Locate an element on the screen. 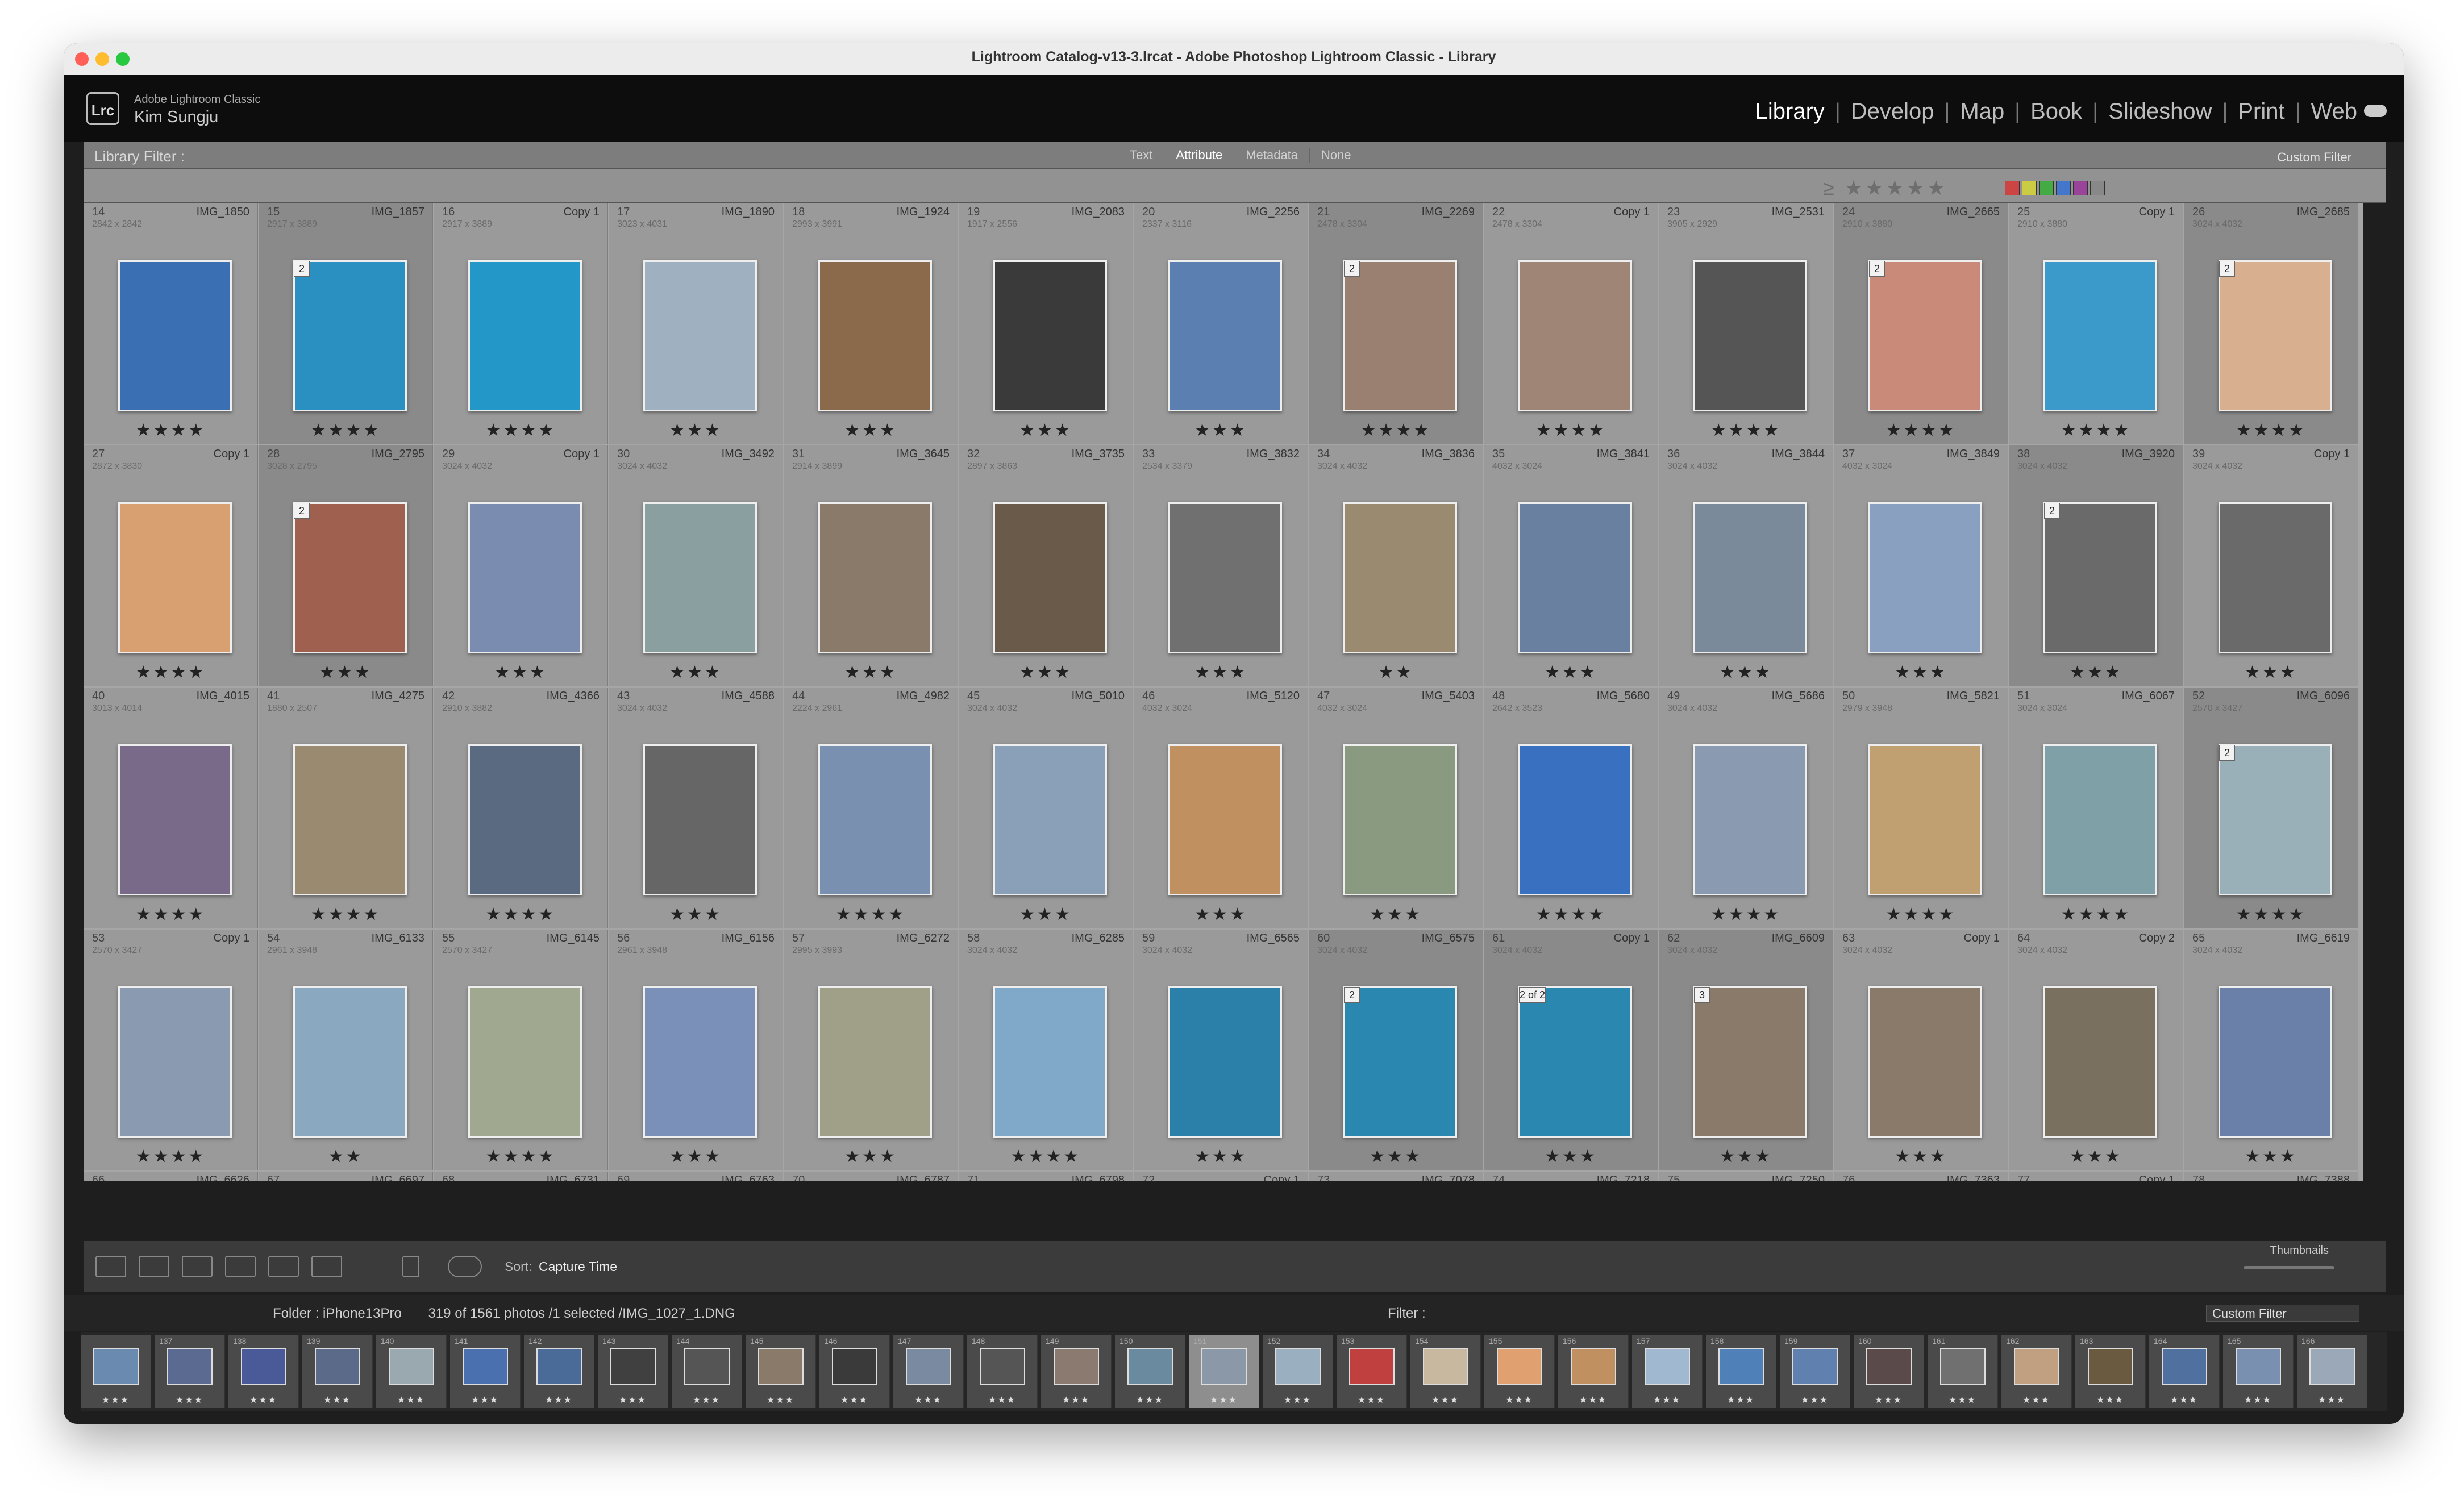 The height and width of the screenshot is (1508, 2464). photo-thumbnail: 3 is located at coordinates (1750, 1062).